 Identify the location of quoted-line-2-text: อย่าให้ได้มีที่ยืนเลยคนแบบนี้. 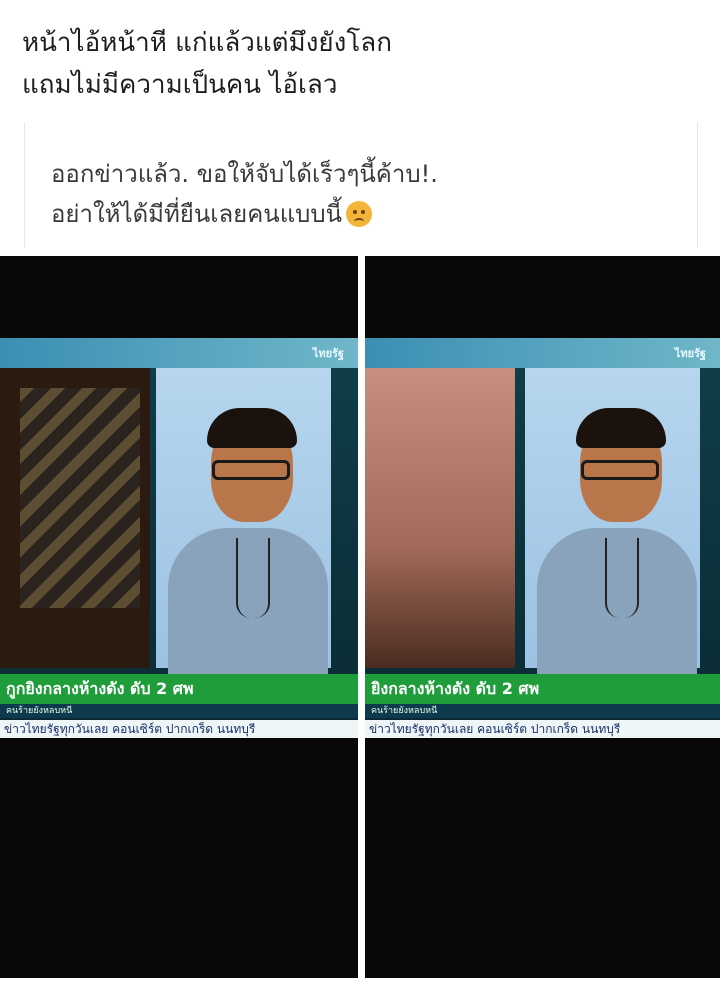
(197, 214).